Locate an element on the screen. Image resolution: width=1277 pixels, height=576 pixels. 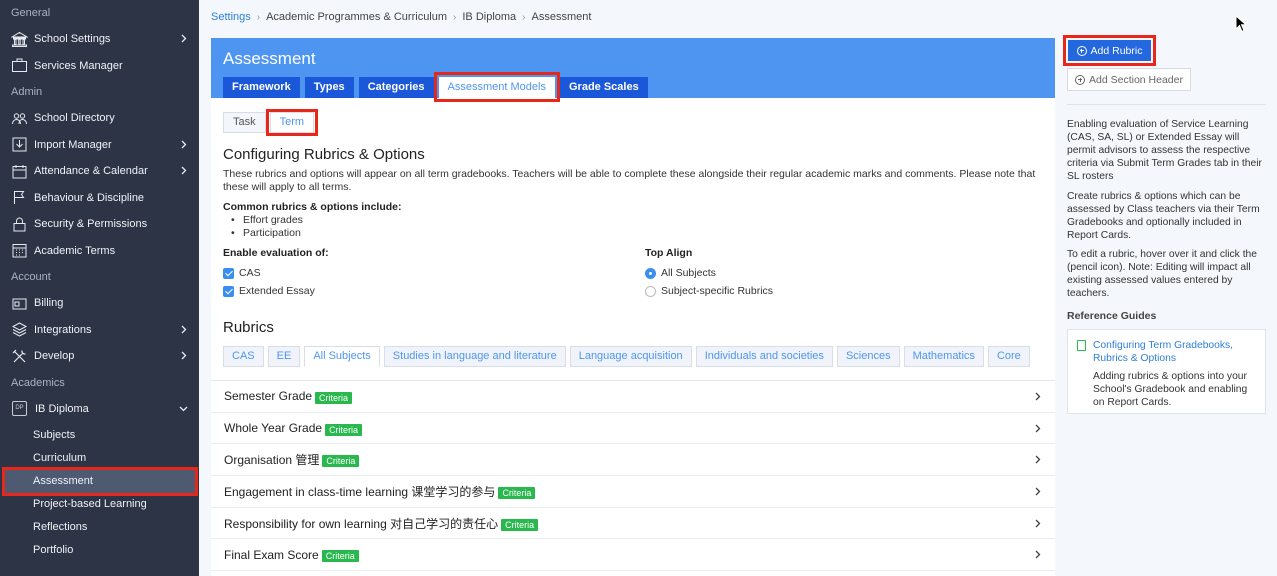
rubrics-title: Rubrics is located at coordinates (248, 327).